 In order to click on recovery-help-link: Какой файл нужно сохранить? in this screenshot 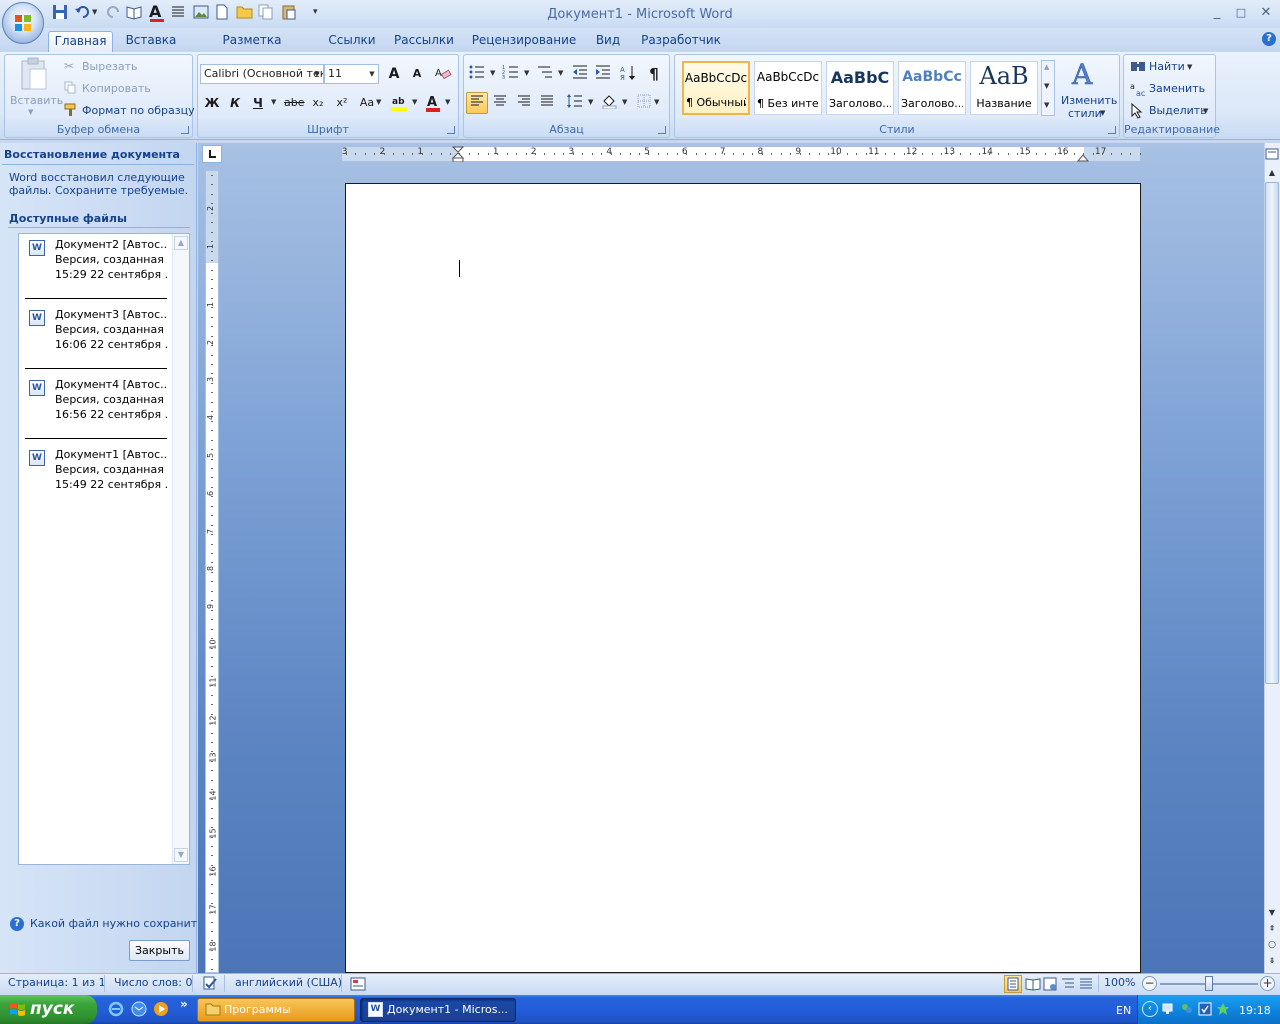, I will do `click(120, 923)`.